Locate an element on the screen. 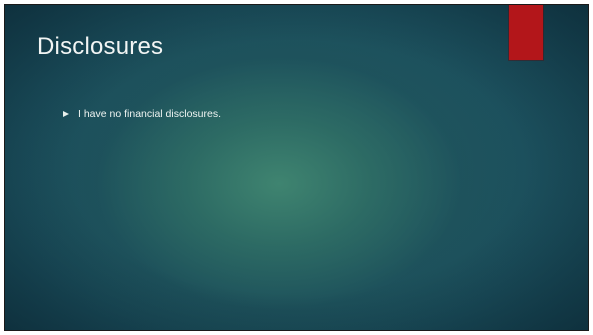  bullet-list: I have no financial disclosures. is located at coordinates (142, 114).